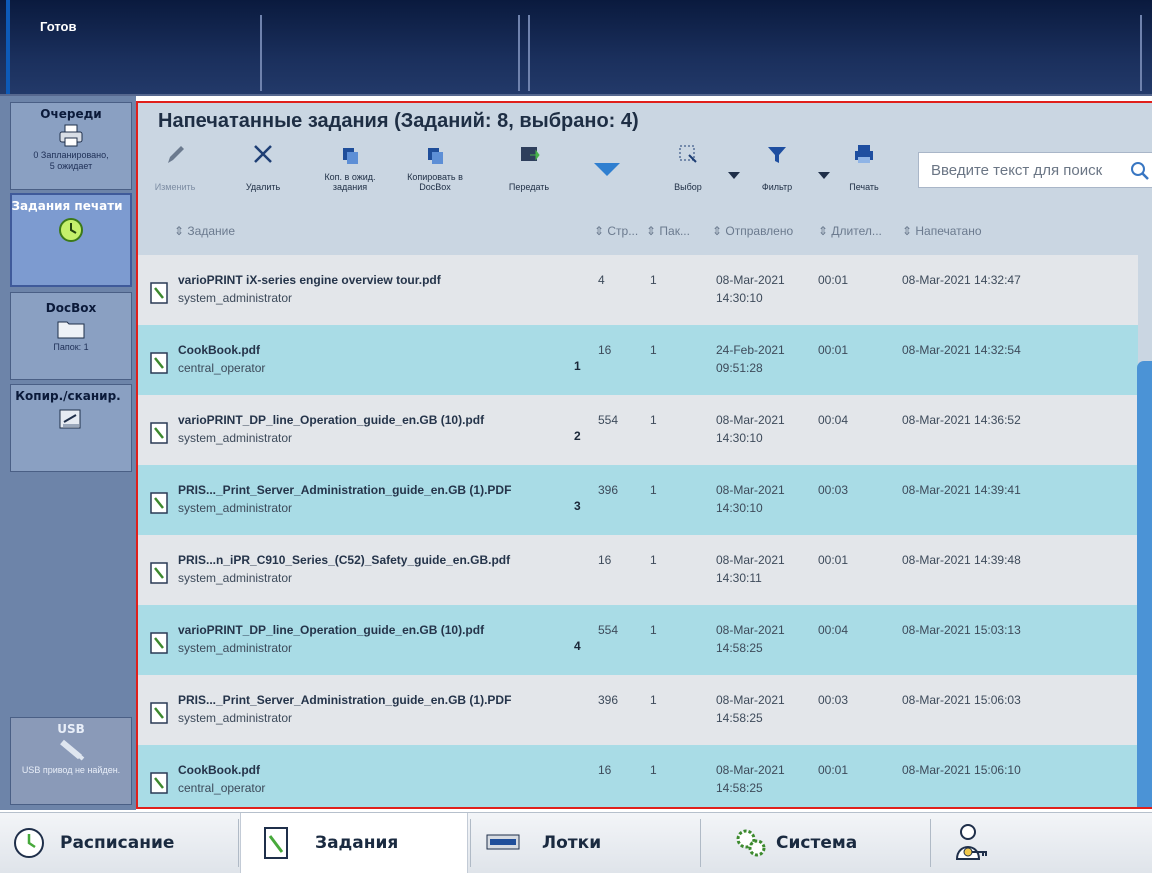  Describe the element at coordinates (71, 330) in the screenshot. I see `folder-icon` at that location.